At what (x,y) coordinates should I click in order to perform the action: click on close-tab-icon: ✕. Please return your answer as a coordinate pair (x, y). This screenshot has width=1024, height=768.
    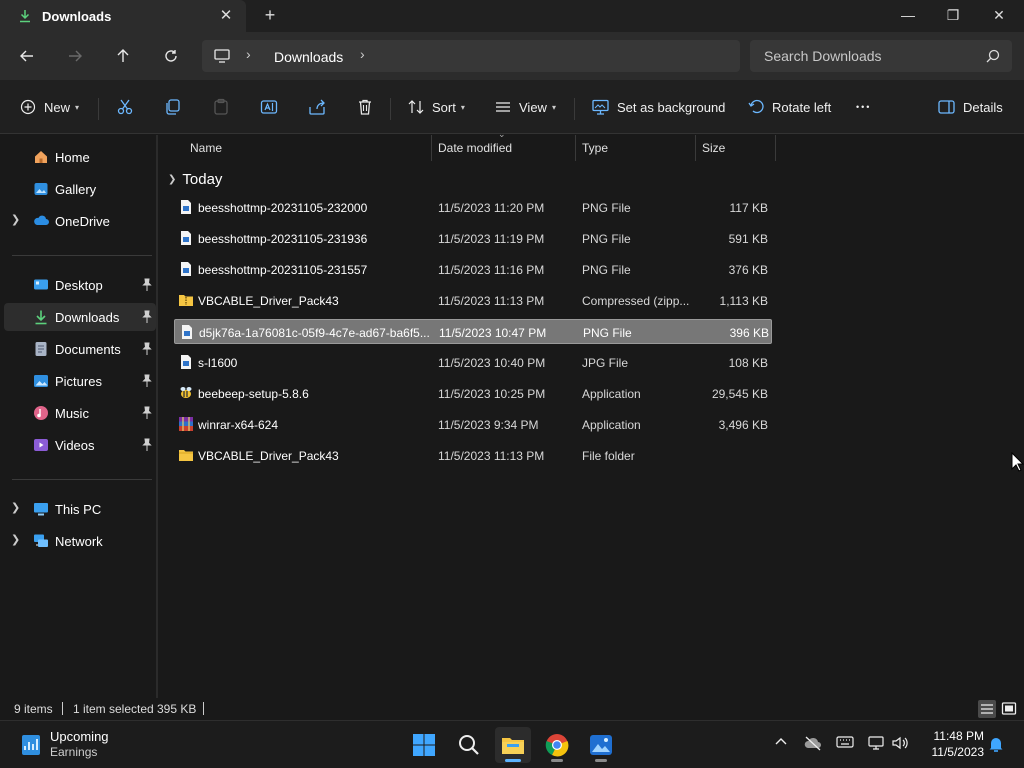
    Looking at the image, I should click on (226, 17).